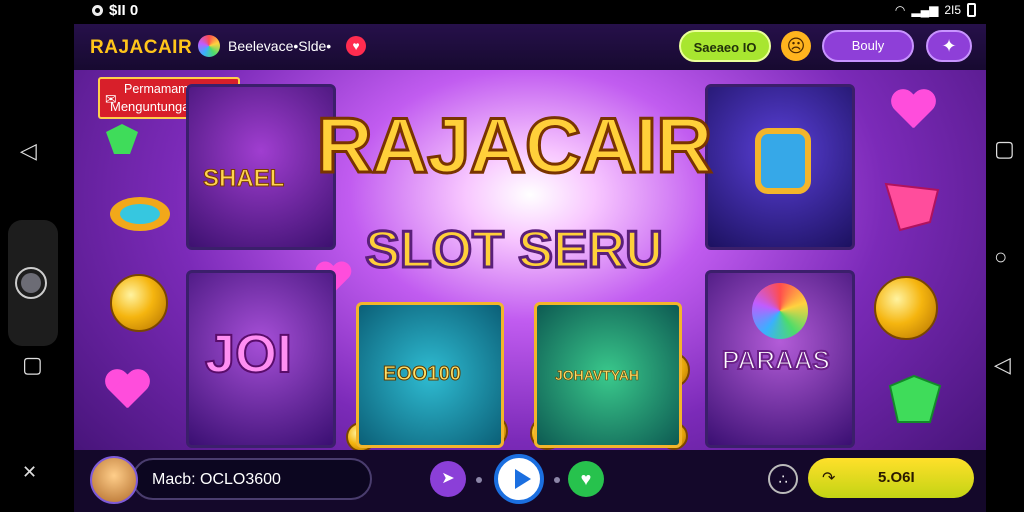 The image size is (1024, 512). What do you see at coordinates (209, 46) in the screenshot?
I see `gem-logo-icon` at bounding box center [209, 46].